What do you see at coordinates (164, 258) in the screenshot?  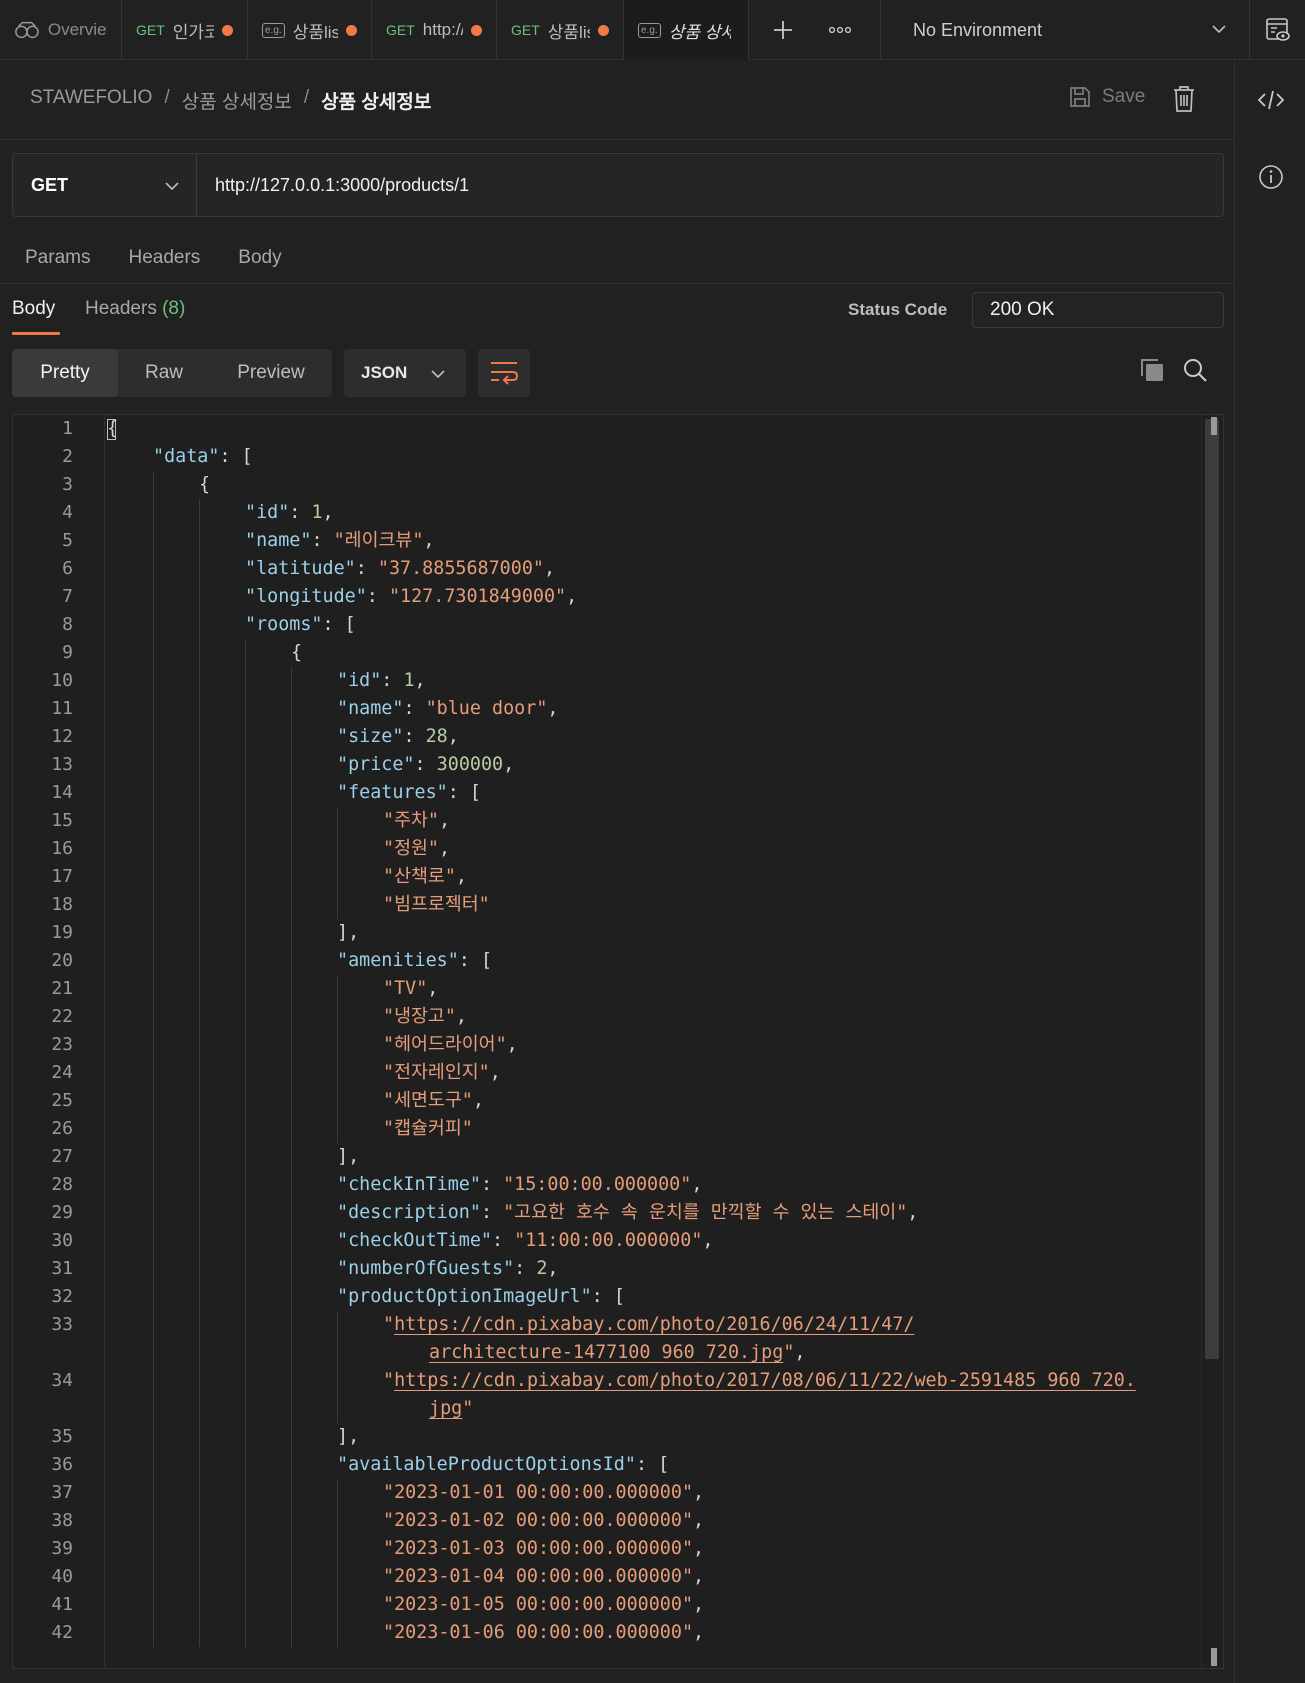 I see `tab-headers: Headers` at bounding box center [164, 258].